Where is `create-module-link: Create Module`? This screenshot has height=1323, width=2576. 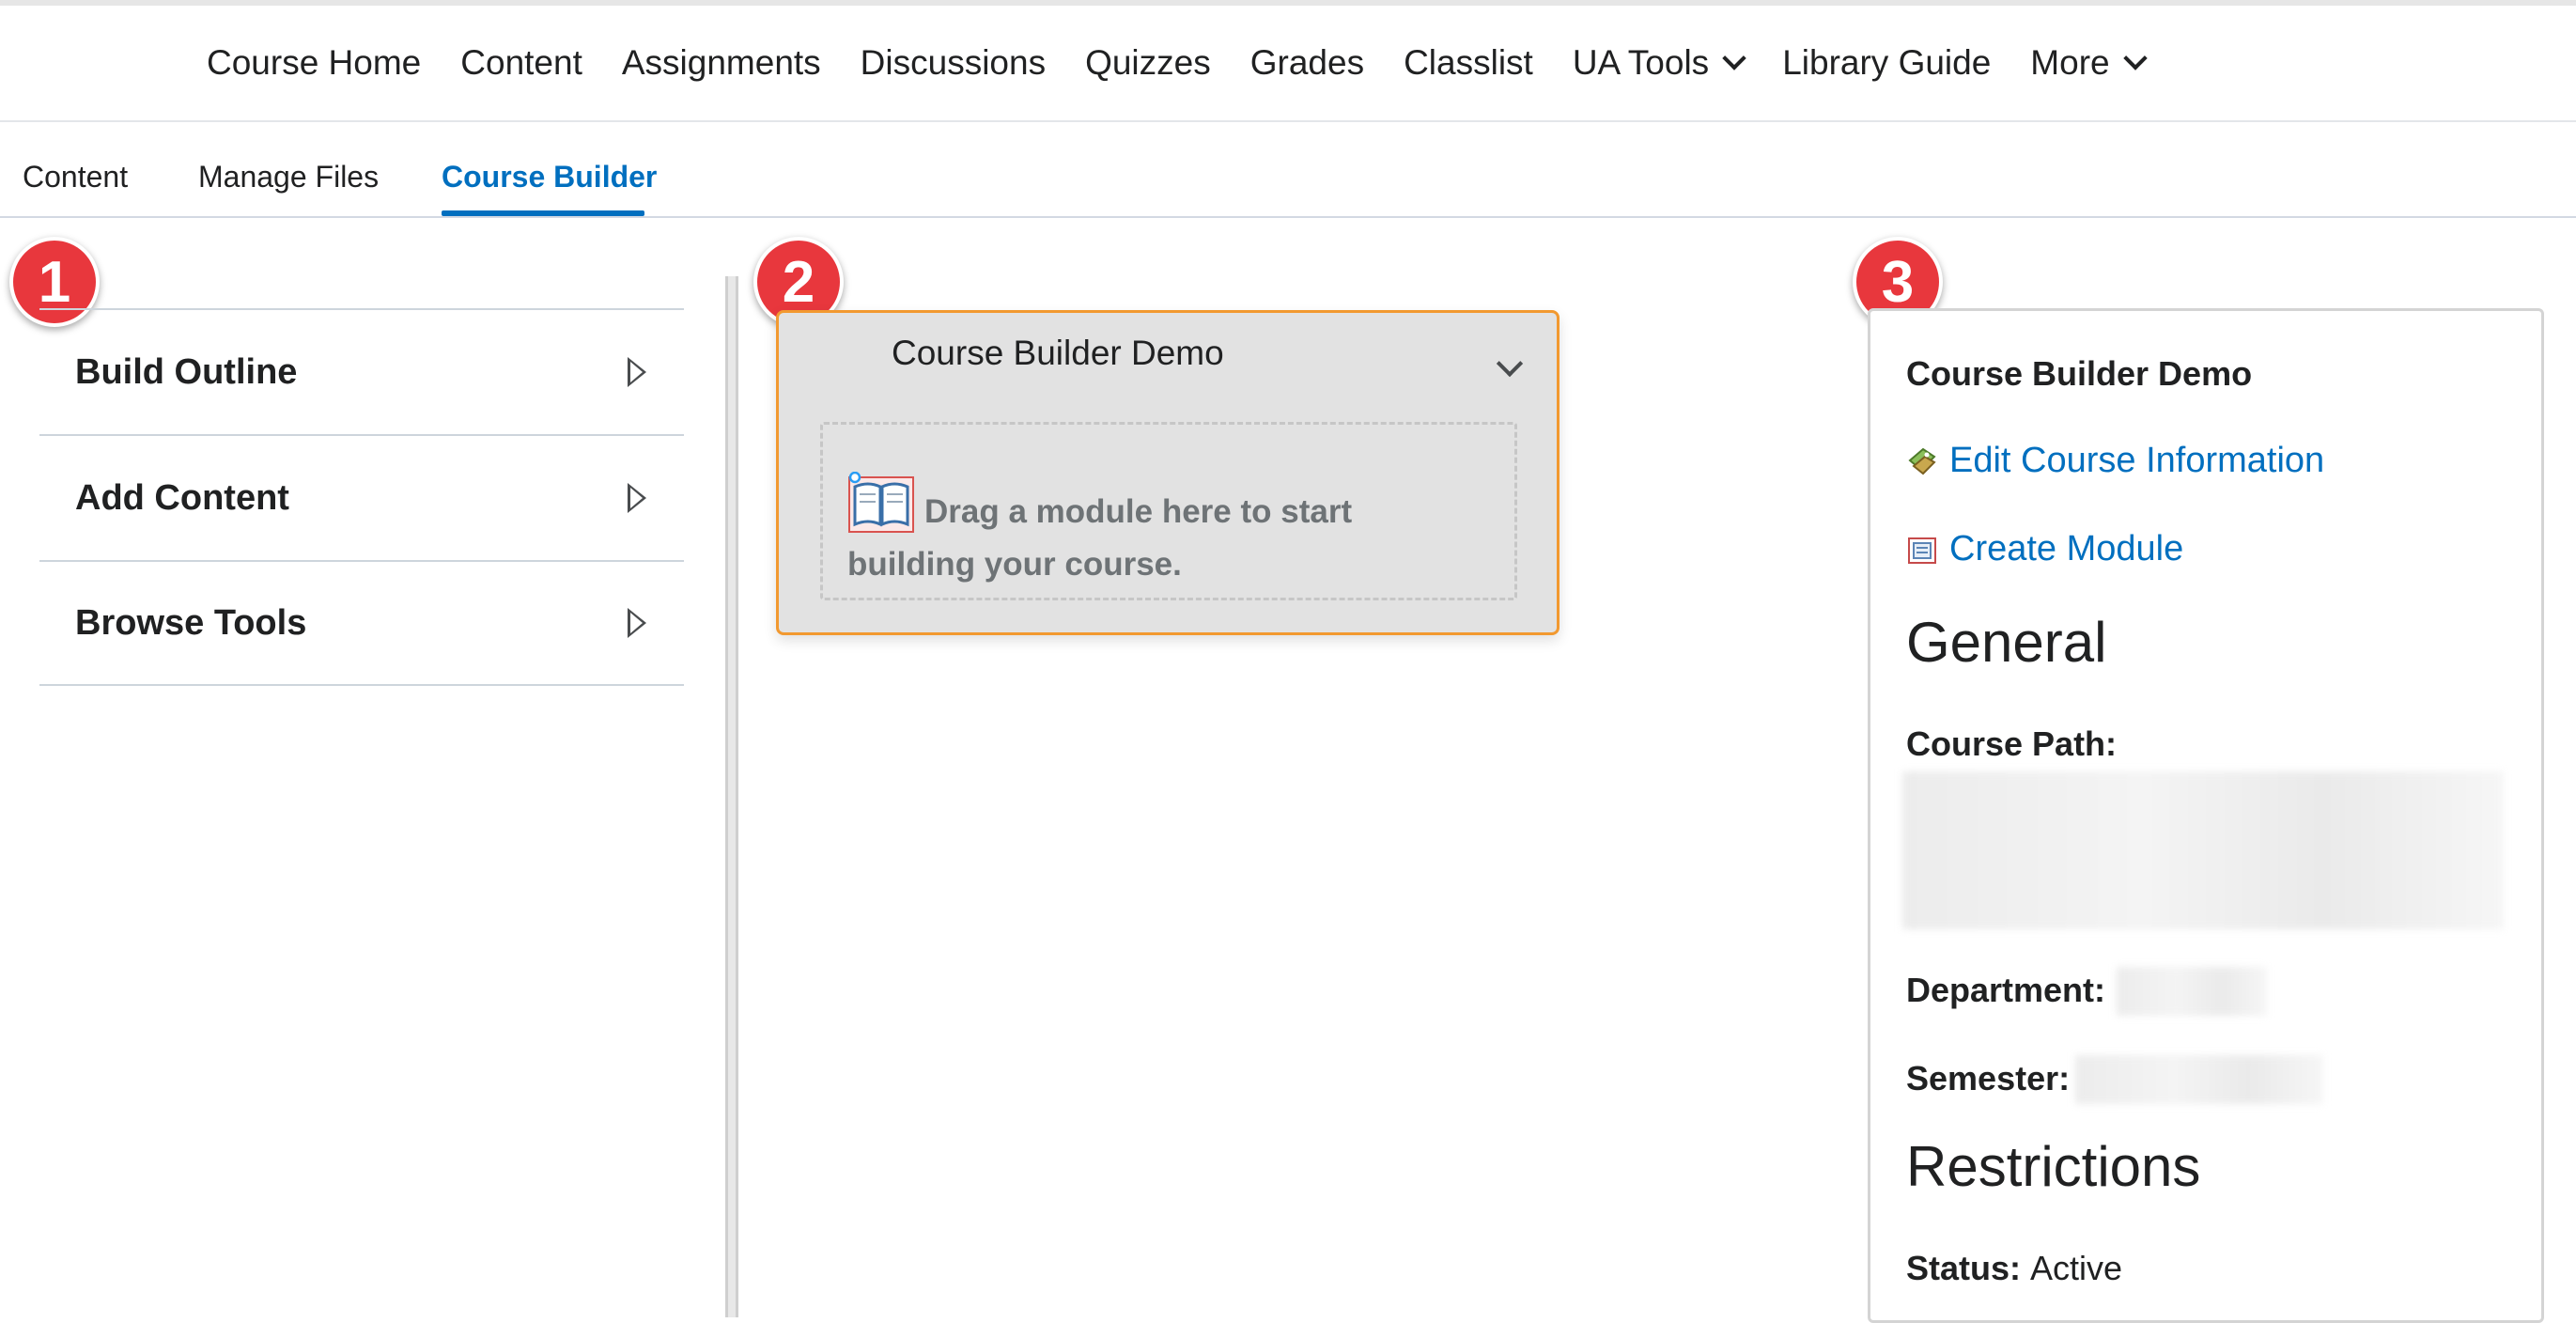 create-module-link: Create Module is located at coordinates (2044, 549).